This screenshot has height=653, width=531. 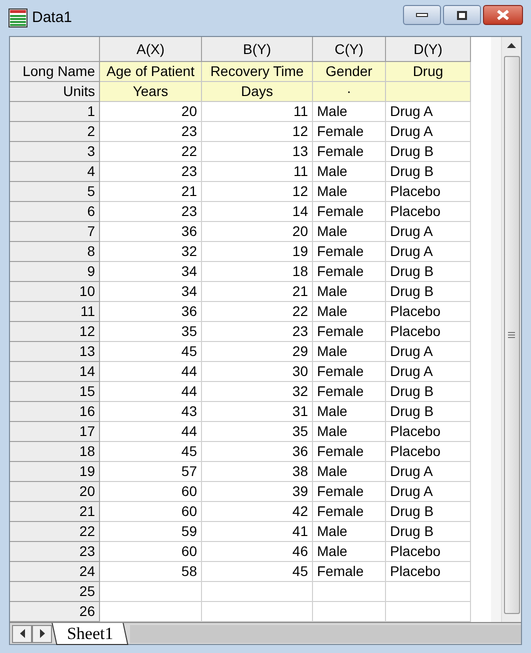 I want to click on column-header: C(Y), so click(x=349, y=49).